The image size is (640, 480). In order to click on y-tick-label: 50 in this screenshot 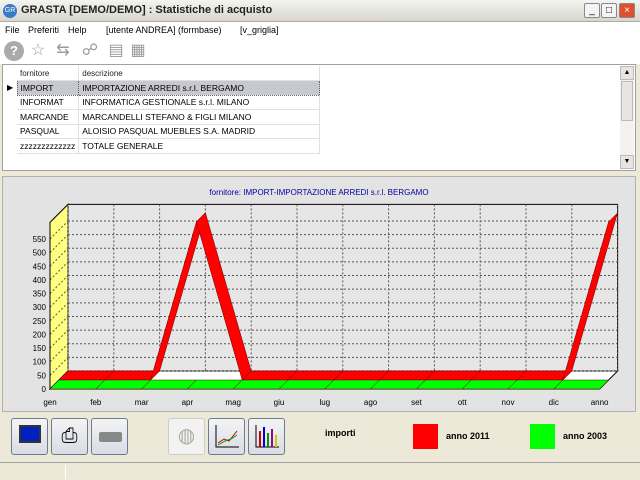, I will do `click(41, 375)`.